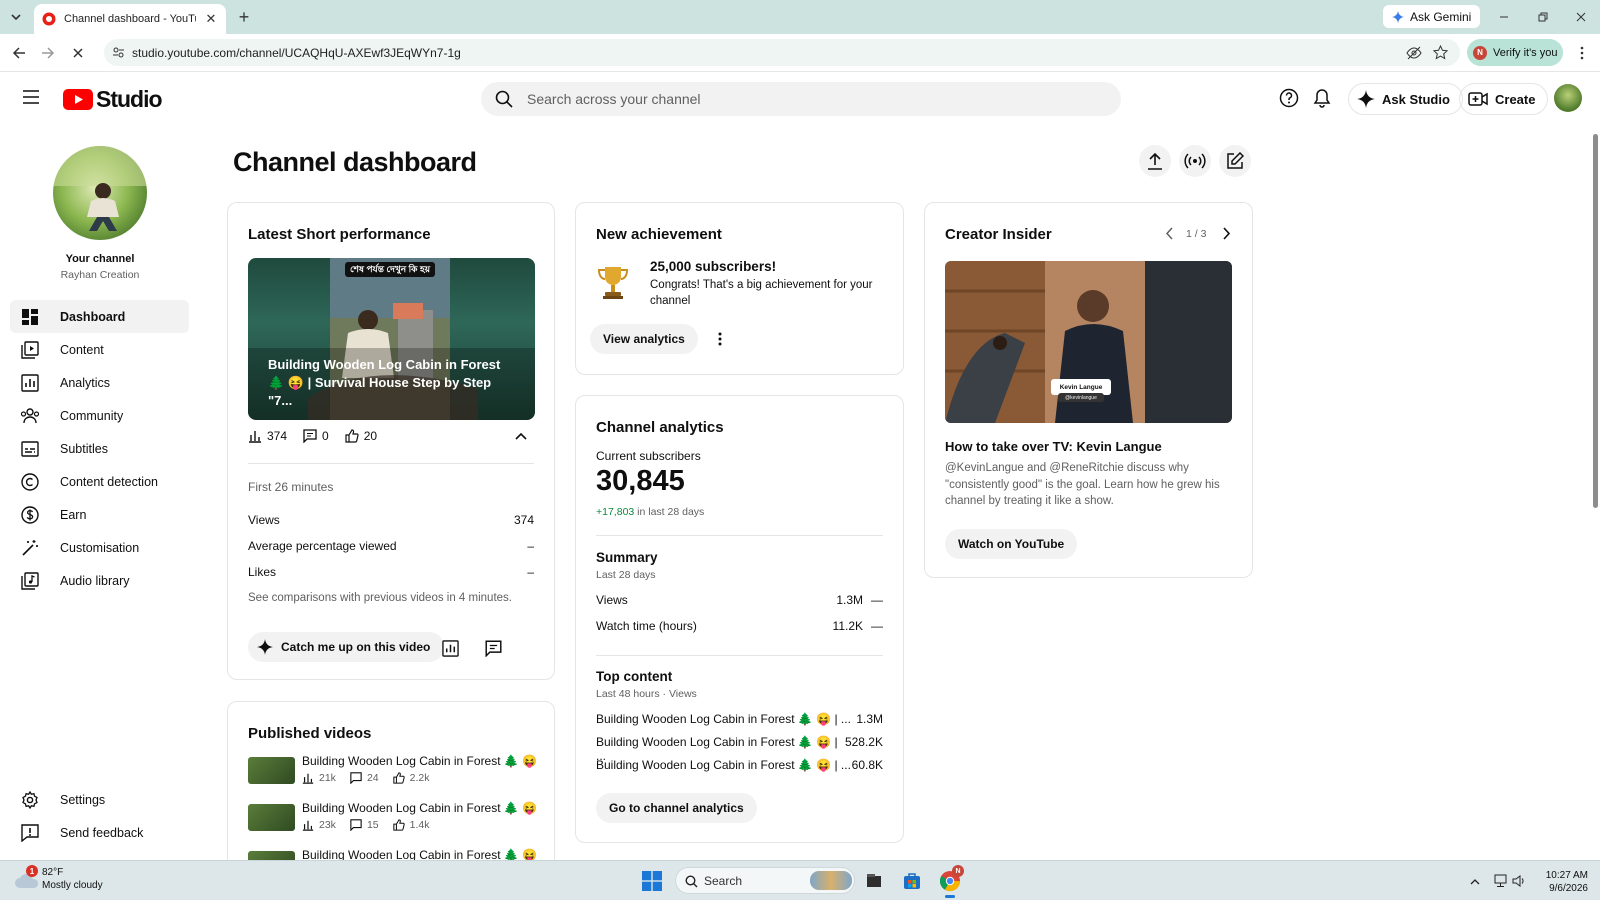 The image size is (1600, 900). What do you see at coordinates (1088, 342) in the screenshot?
I see `insider-thumbnail: Kevin Langue @kevinlangue` at bounding box center [1088, 342].